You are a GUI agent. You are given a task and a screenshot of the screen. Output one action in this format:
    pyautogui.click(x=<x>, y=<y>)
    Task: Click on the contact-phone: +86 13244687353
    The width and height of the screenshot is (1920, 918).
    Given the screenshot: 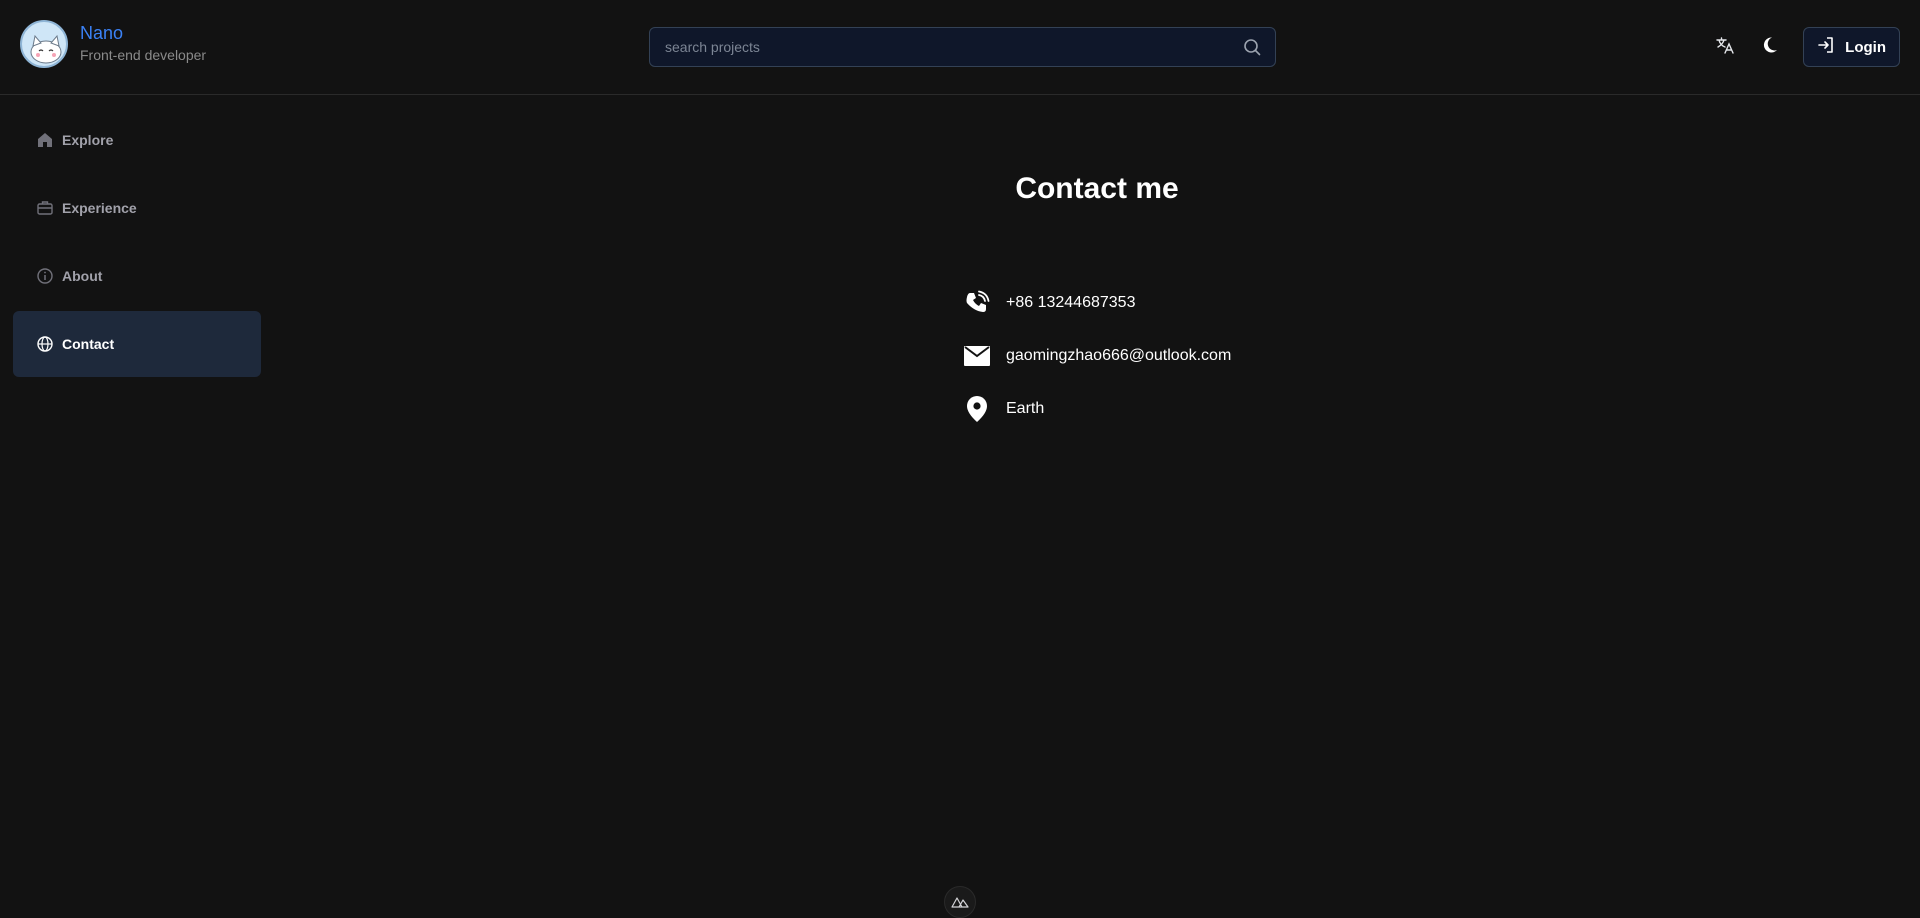 What is the action you would take?
    pyautogui.click(x=1097, y=303)
    